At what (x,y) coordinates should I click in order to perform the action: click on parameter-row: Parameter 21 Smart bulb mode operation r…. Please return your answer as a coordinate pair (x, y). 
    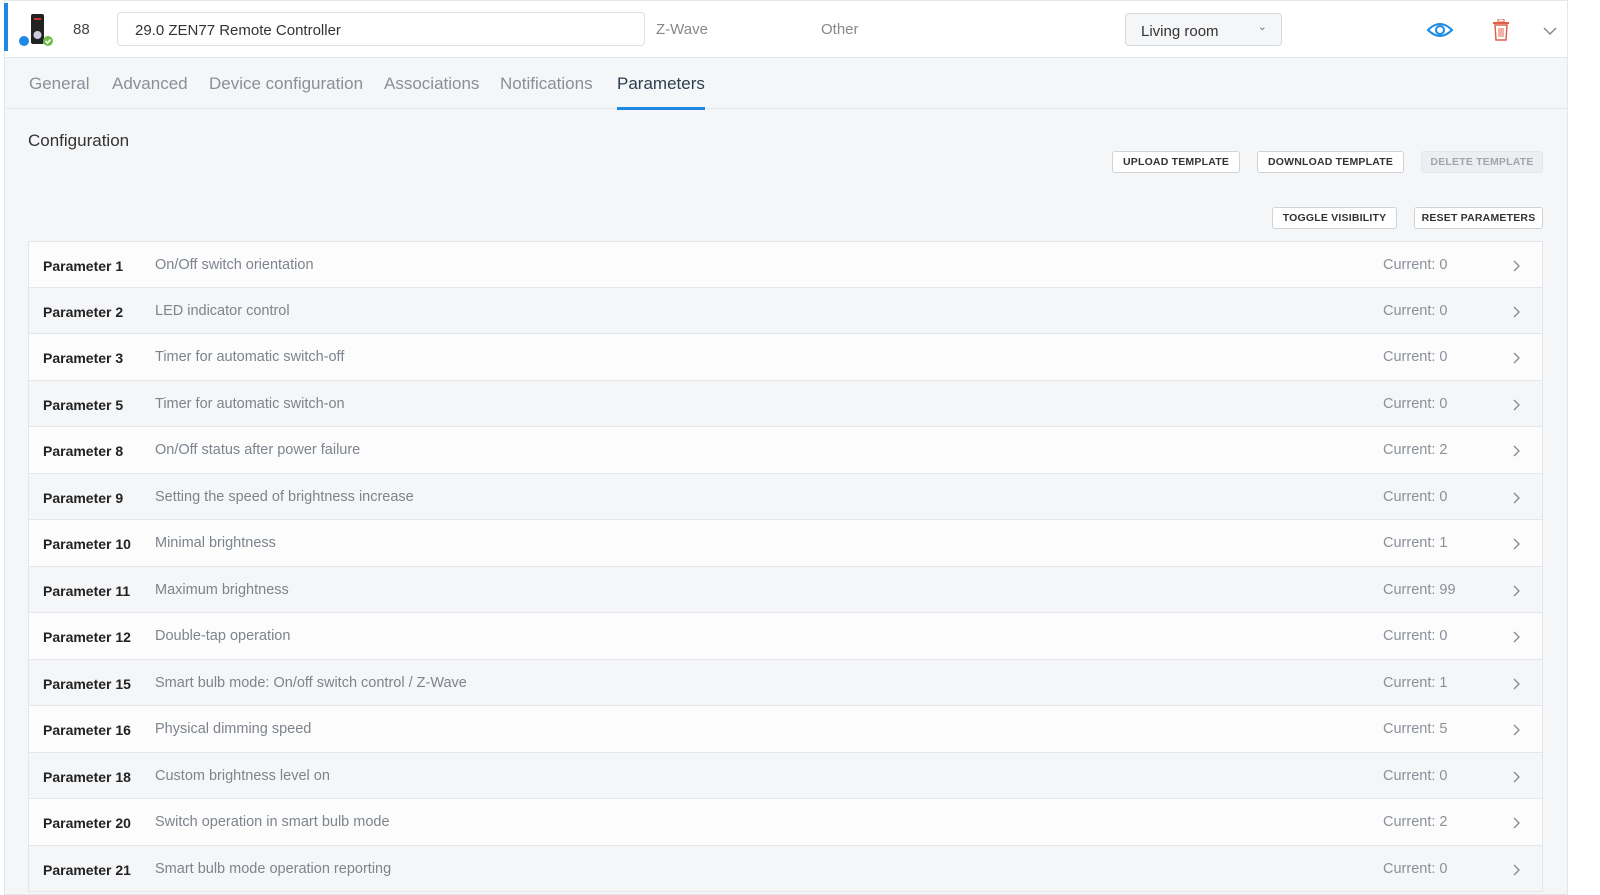
    Looking at the image, I should click on (785, 868).